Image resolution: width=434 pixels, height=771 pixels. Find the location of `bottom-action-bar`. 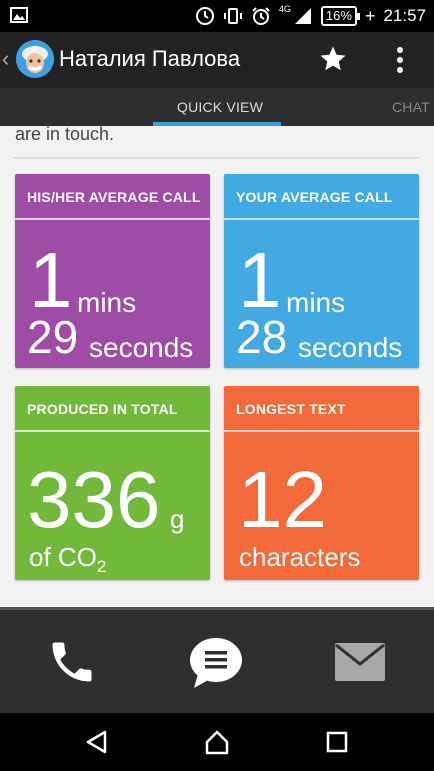

bottom-action-bar is located at coordinates (217, 661).